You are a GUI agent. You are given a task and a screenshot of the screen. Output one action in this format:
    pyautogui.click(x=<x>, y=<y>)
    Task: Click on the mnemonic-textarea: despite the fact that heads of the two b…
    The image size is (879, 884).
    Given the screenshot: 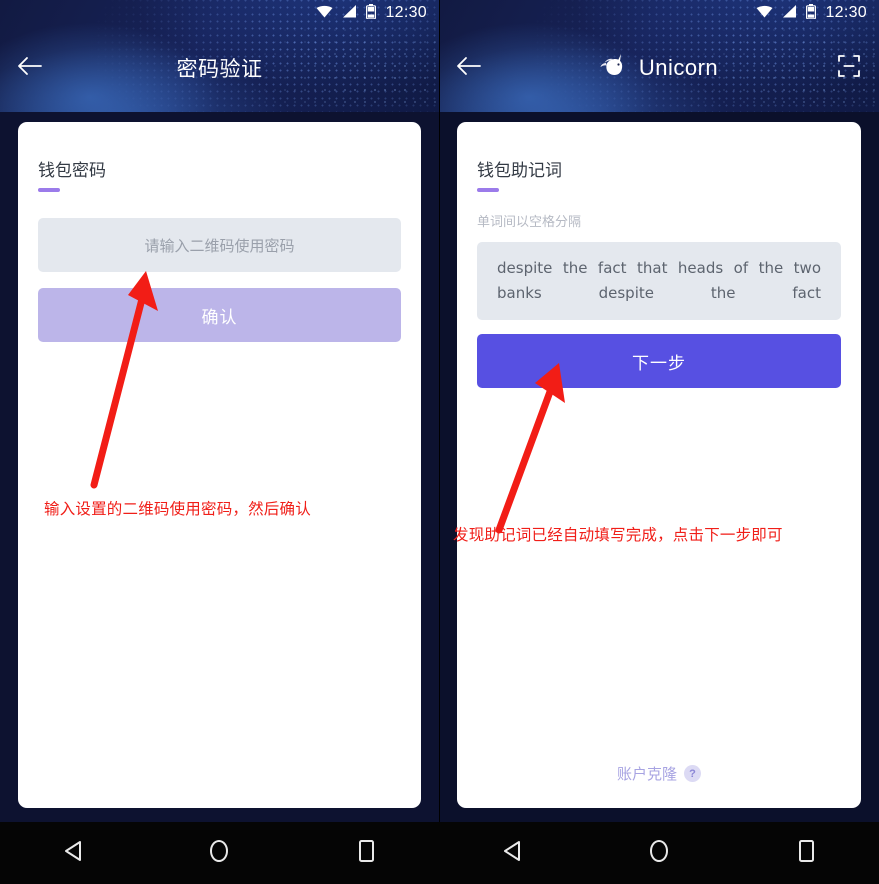 What is the action you would take?
    pyautogui.click(x=659, y=281)
    